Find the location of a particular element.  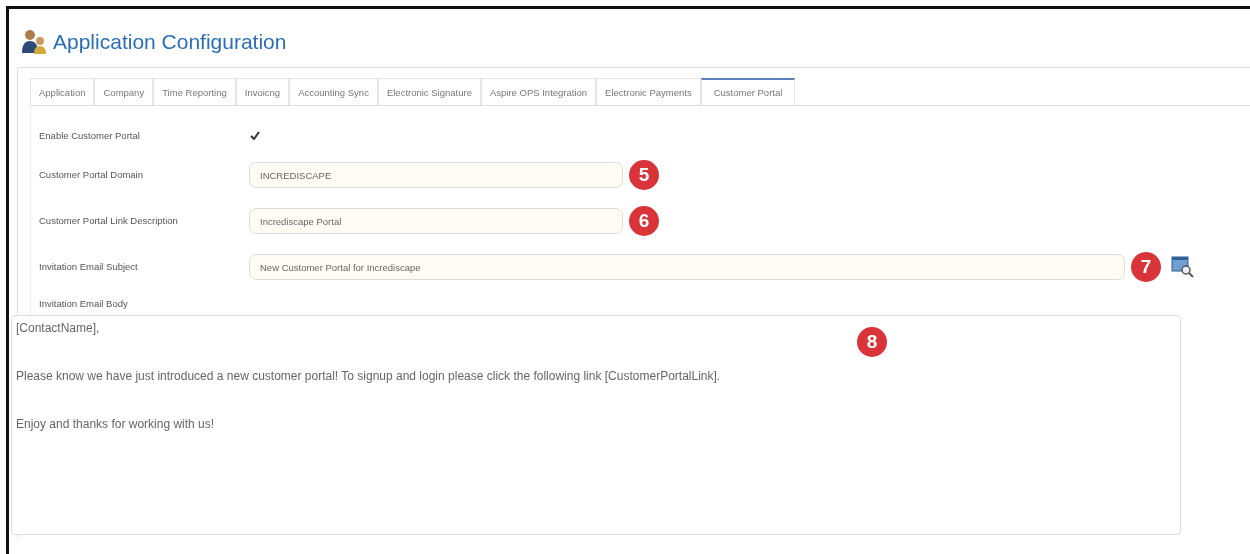

field-label: Customer Portal Link Description is located at coordinates (109, 221).